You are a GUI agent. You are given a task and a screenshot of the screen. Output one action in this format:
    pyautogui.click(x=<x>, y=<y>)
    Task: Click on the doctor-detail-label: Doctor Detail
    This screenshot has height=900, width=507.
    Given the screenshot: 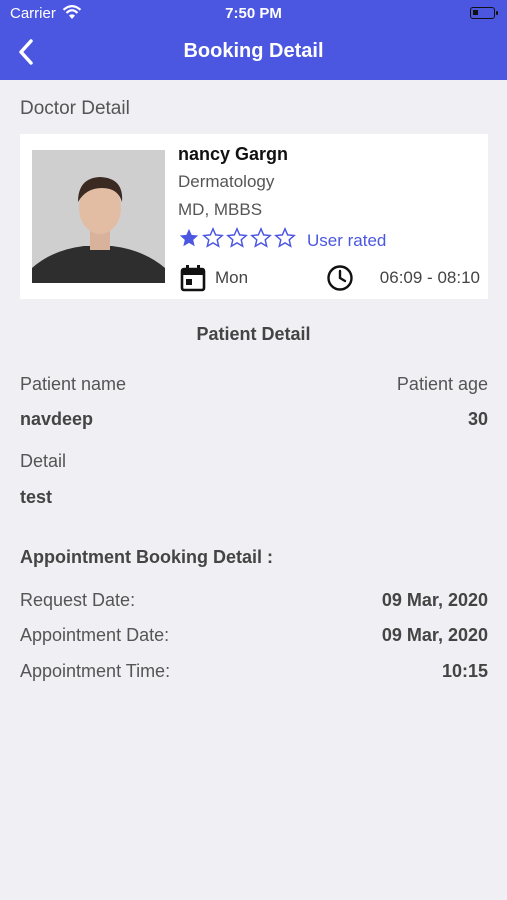 What is the action you would take?
    pyautogui.click(x=75, y=108)
    